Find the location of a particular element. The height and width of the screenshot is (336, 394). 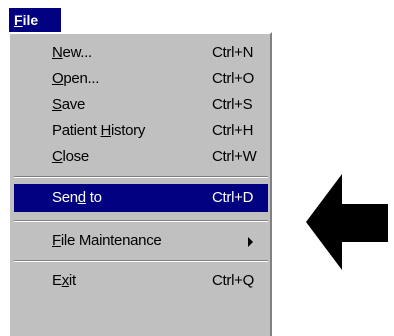

label-mnemonic: x is located at coordinates (65, 280).